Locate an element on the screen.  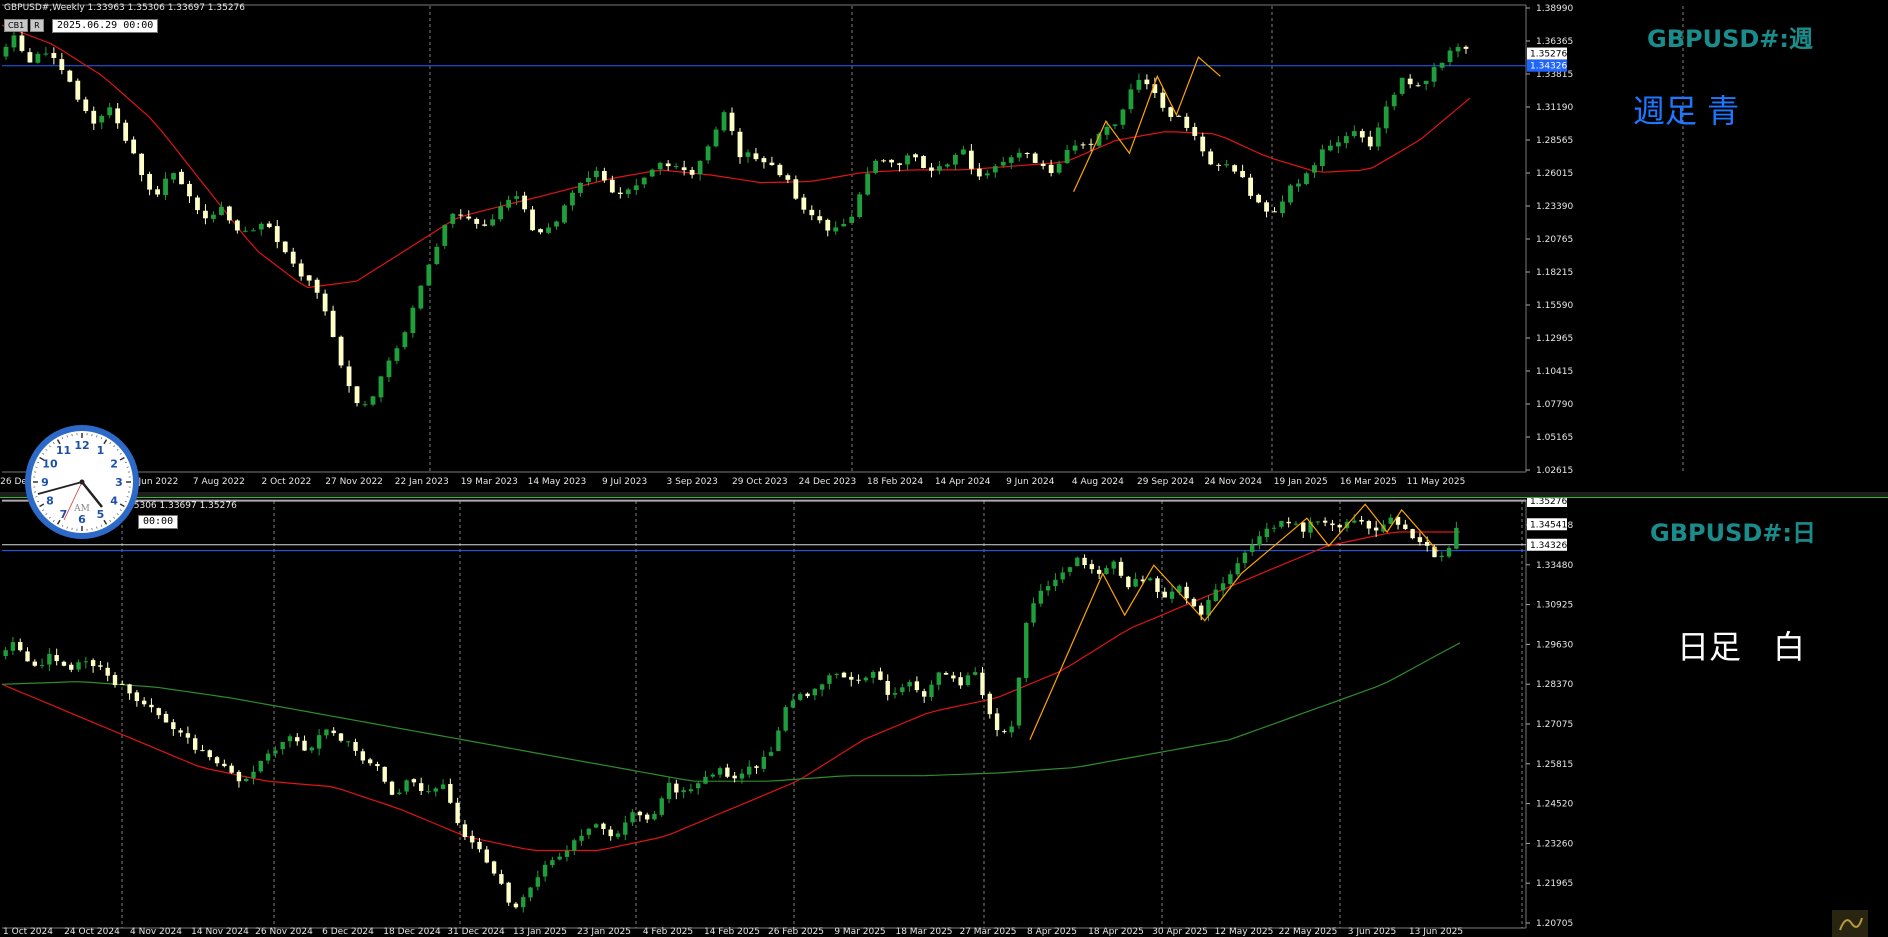
time-axis-label: 2 Oct 2022 is located at coordinates (287, 482).